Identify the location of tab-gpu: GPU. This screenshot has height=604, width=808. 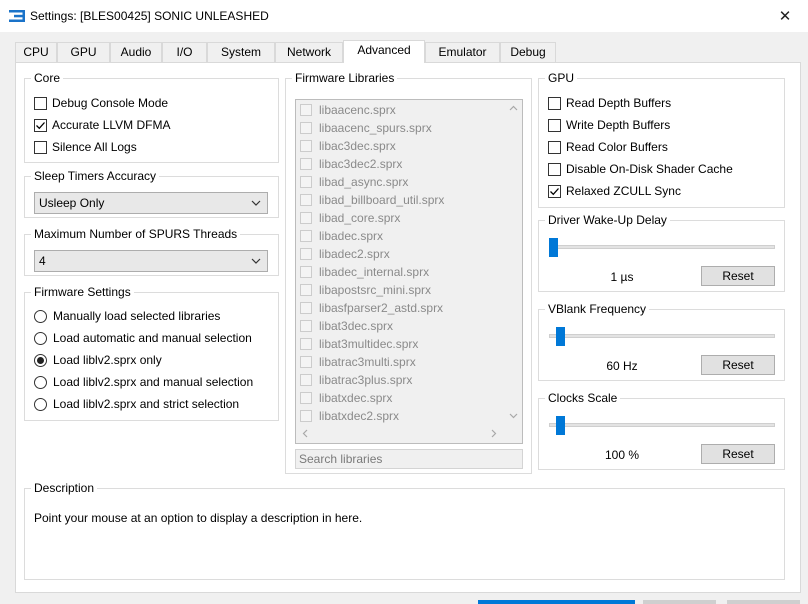
(83, 52).